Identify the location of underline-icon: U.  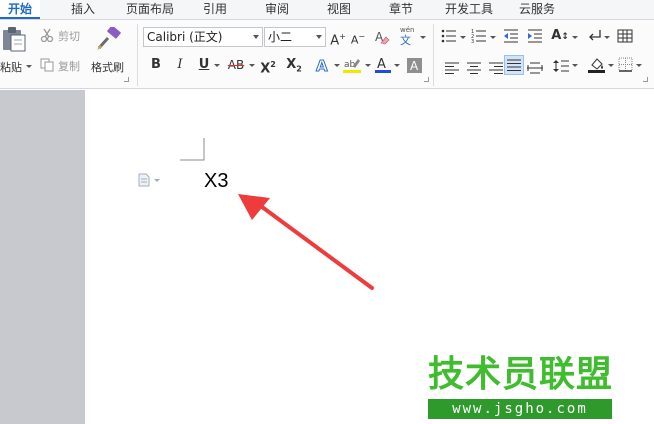
(204, 65).